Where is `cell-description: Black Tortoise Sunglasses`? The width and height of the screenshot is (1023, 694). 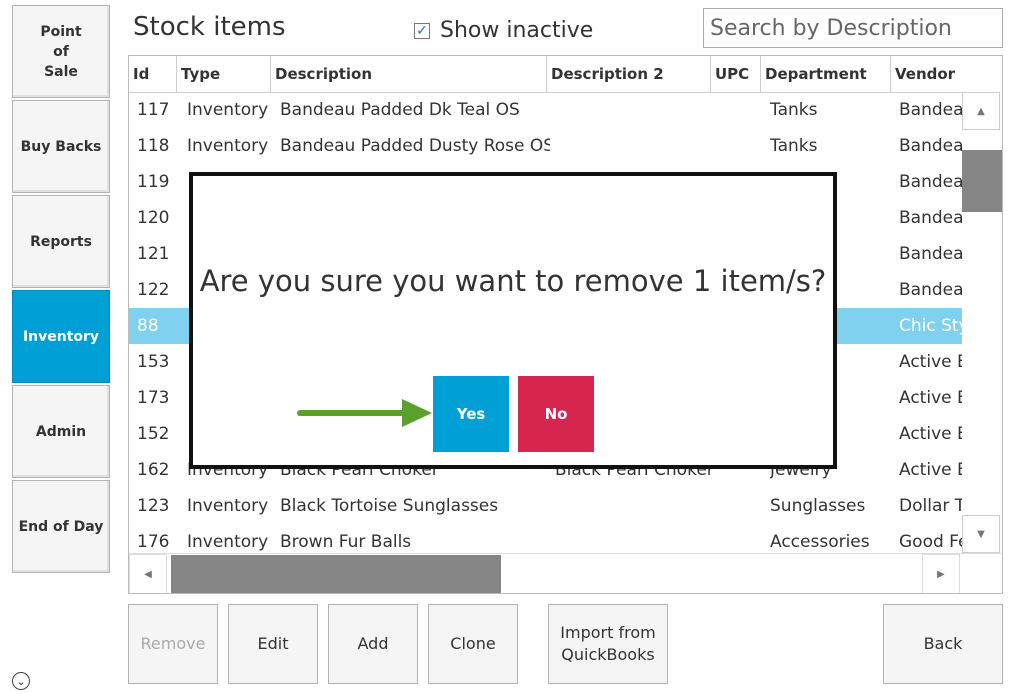 cell-description: Black Tortoise Sunglasses is located at coordinates (389, 506).